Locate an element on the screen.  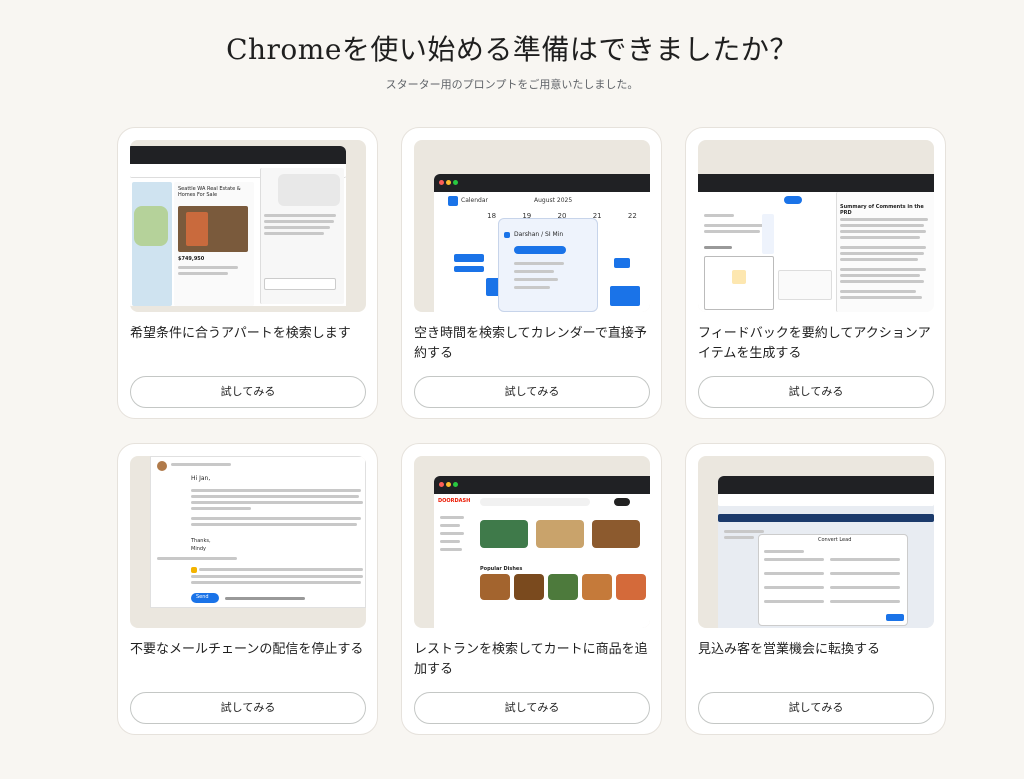
card-thumbnail: DOORDASH Popular Dishes is located at coordinates (532, 542).